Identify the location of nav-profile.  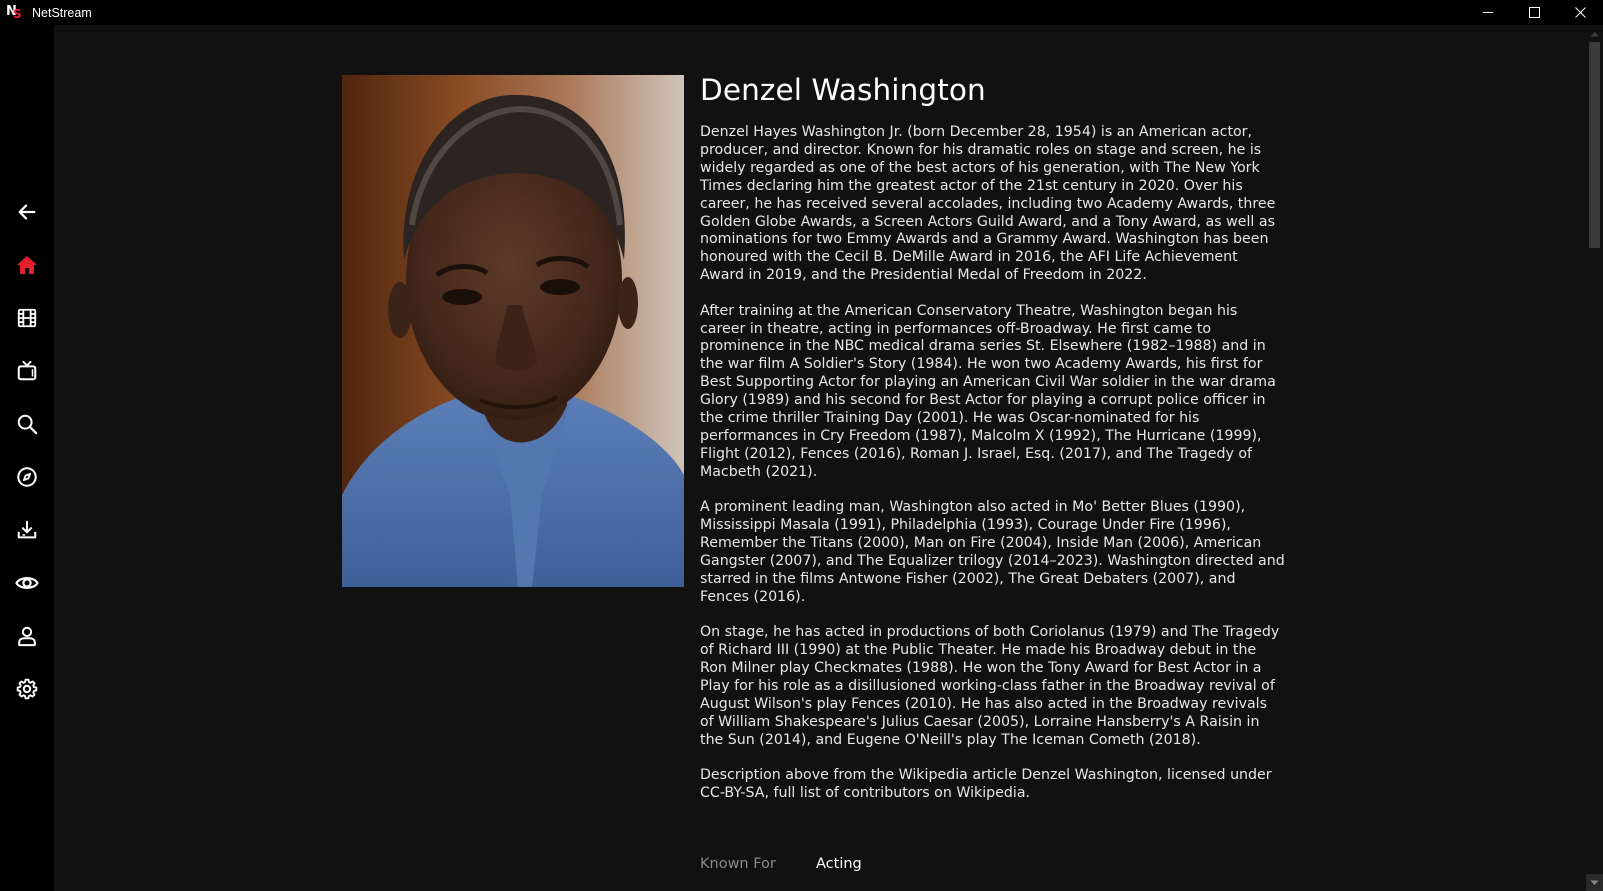
(27, 636).